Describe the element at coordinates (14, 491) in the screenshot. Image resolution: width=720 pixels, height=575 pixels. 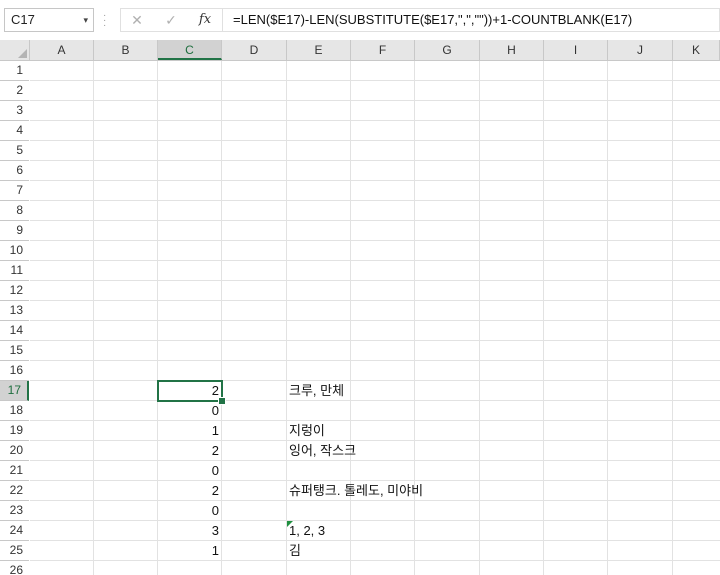
I see `row-header-22: 22` at that location.